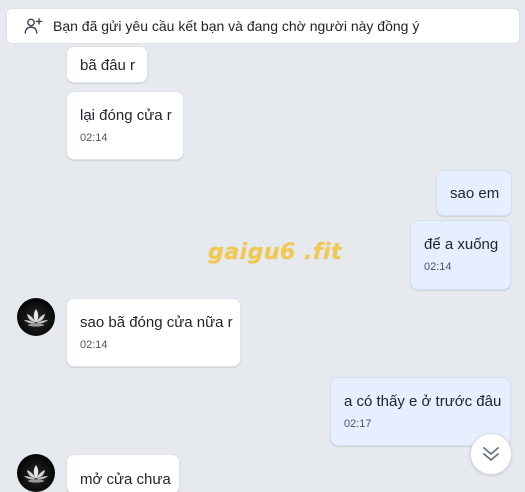  Describe the element at coordinates (33, 26) in the screenshot. I see `add-friend-icon` at that location.